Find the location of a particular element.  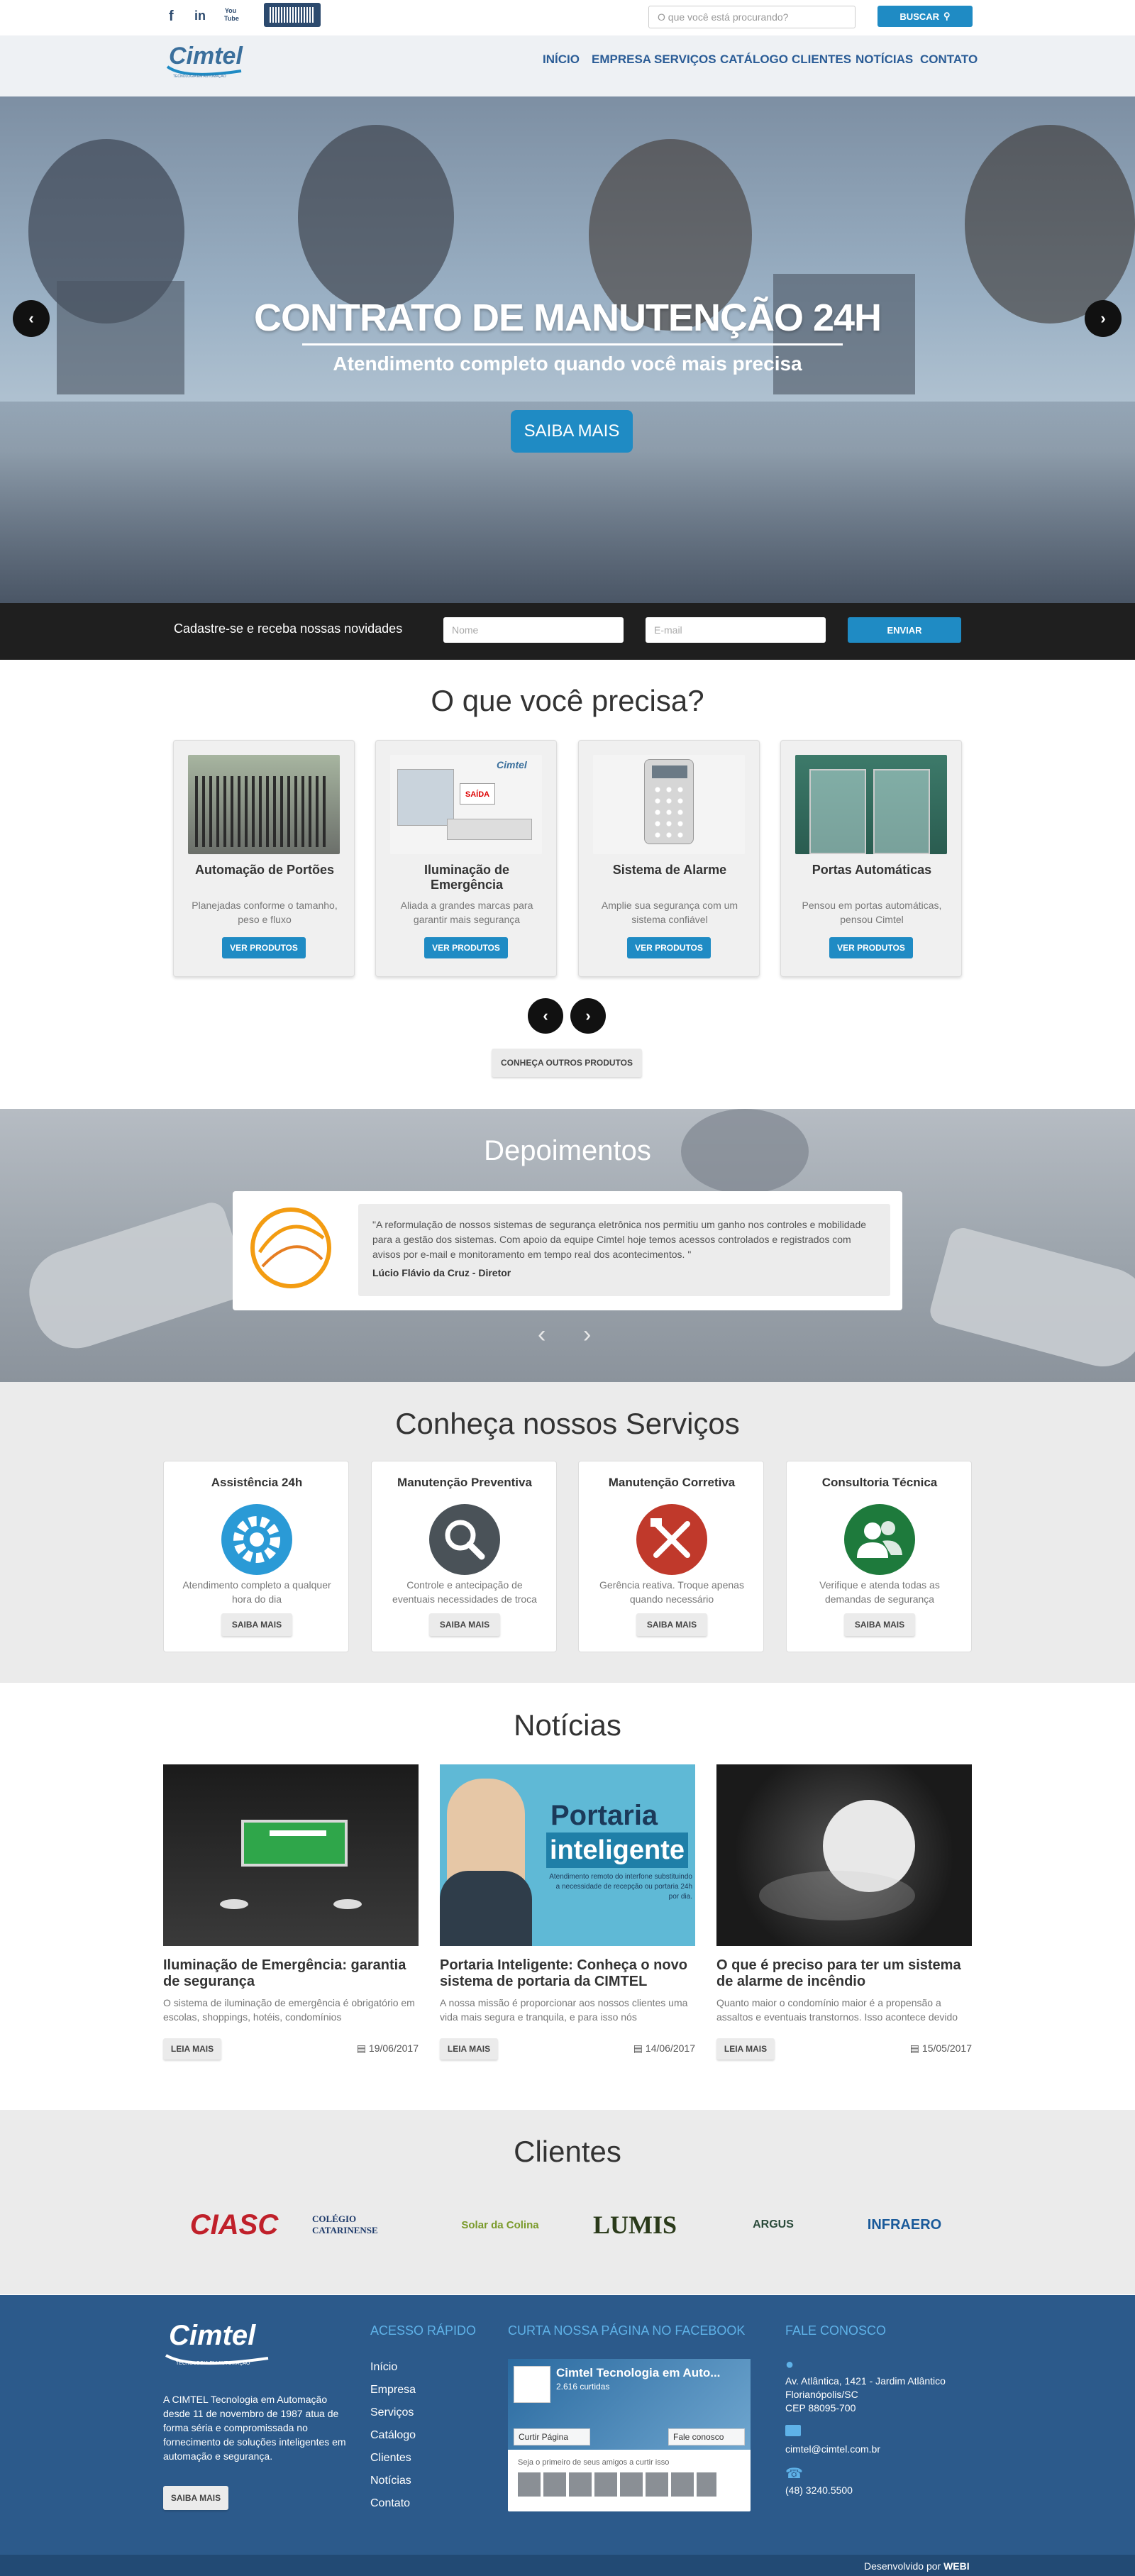

credit-prefix: Desenvolvido por is located at coordinates (902, 2566).